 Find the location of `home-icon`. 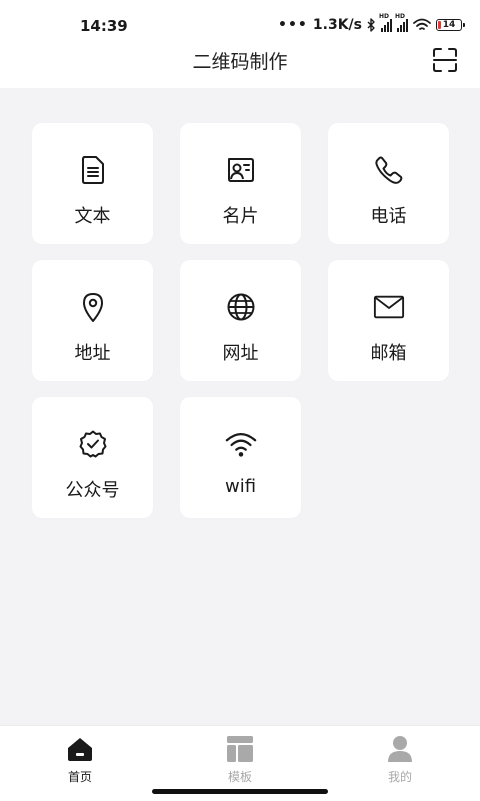

home-icon is located at coordinates (80, 749).